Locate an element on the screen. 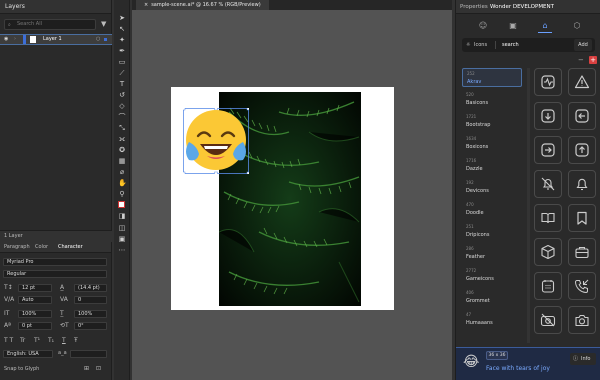  expand-chevron-icon: › is located at coordinates (15, 39).